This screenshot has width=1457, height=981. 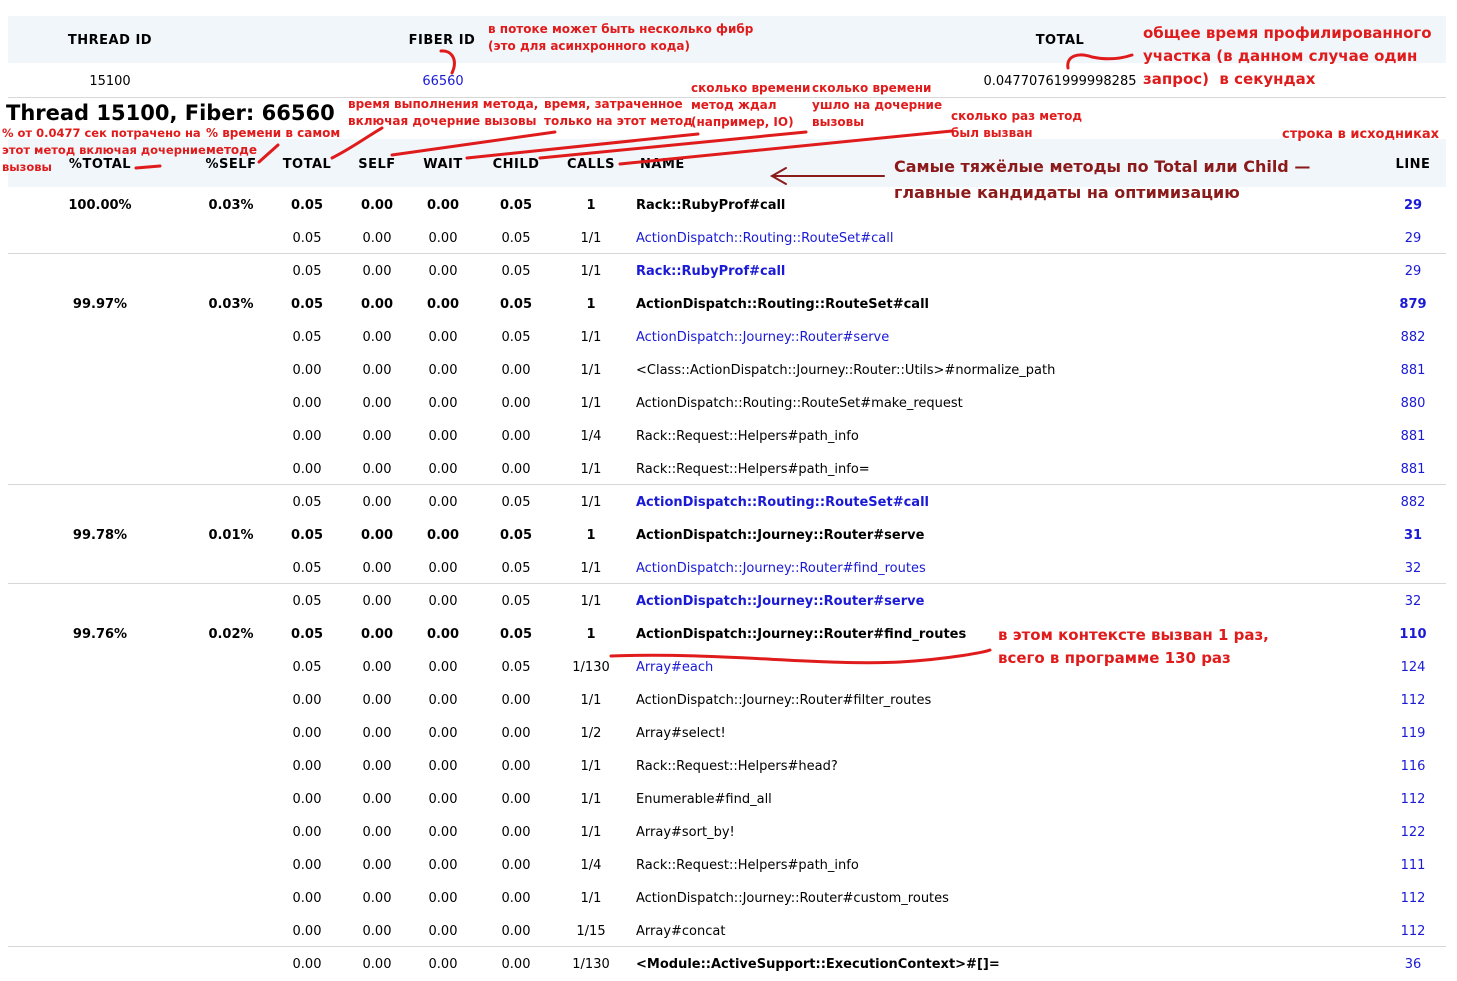 What do you see at coordinates (591, 865) in the screenshot?
I see `cell-calls: 1/4` at bounding box center [591, 865].